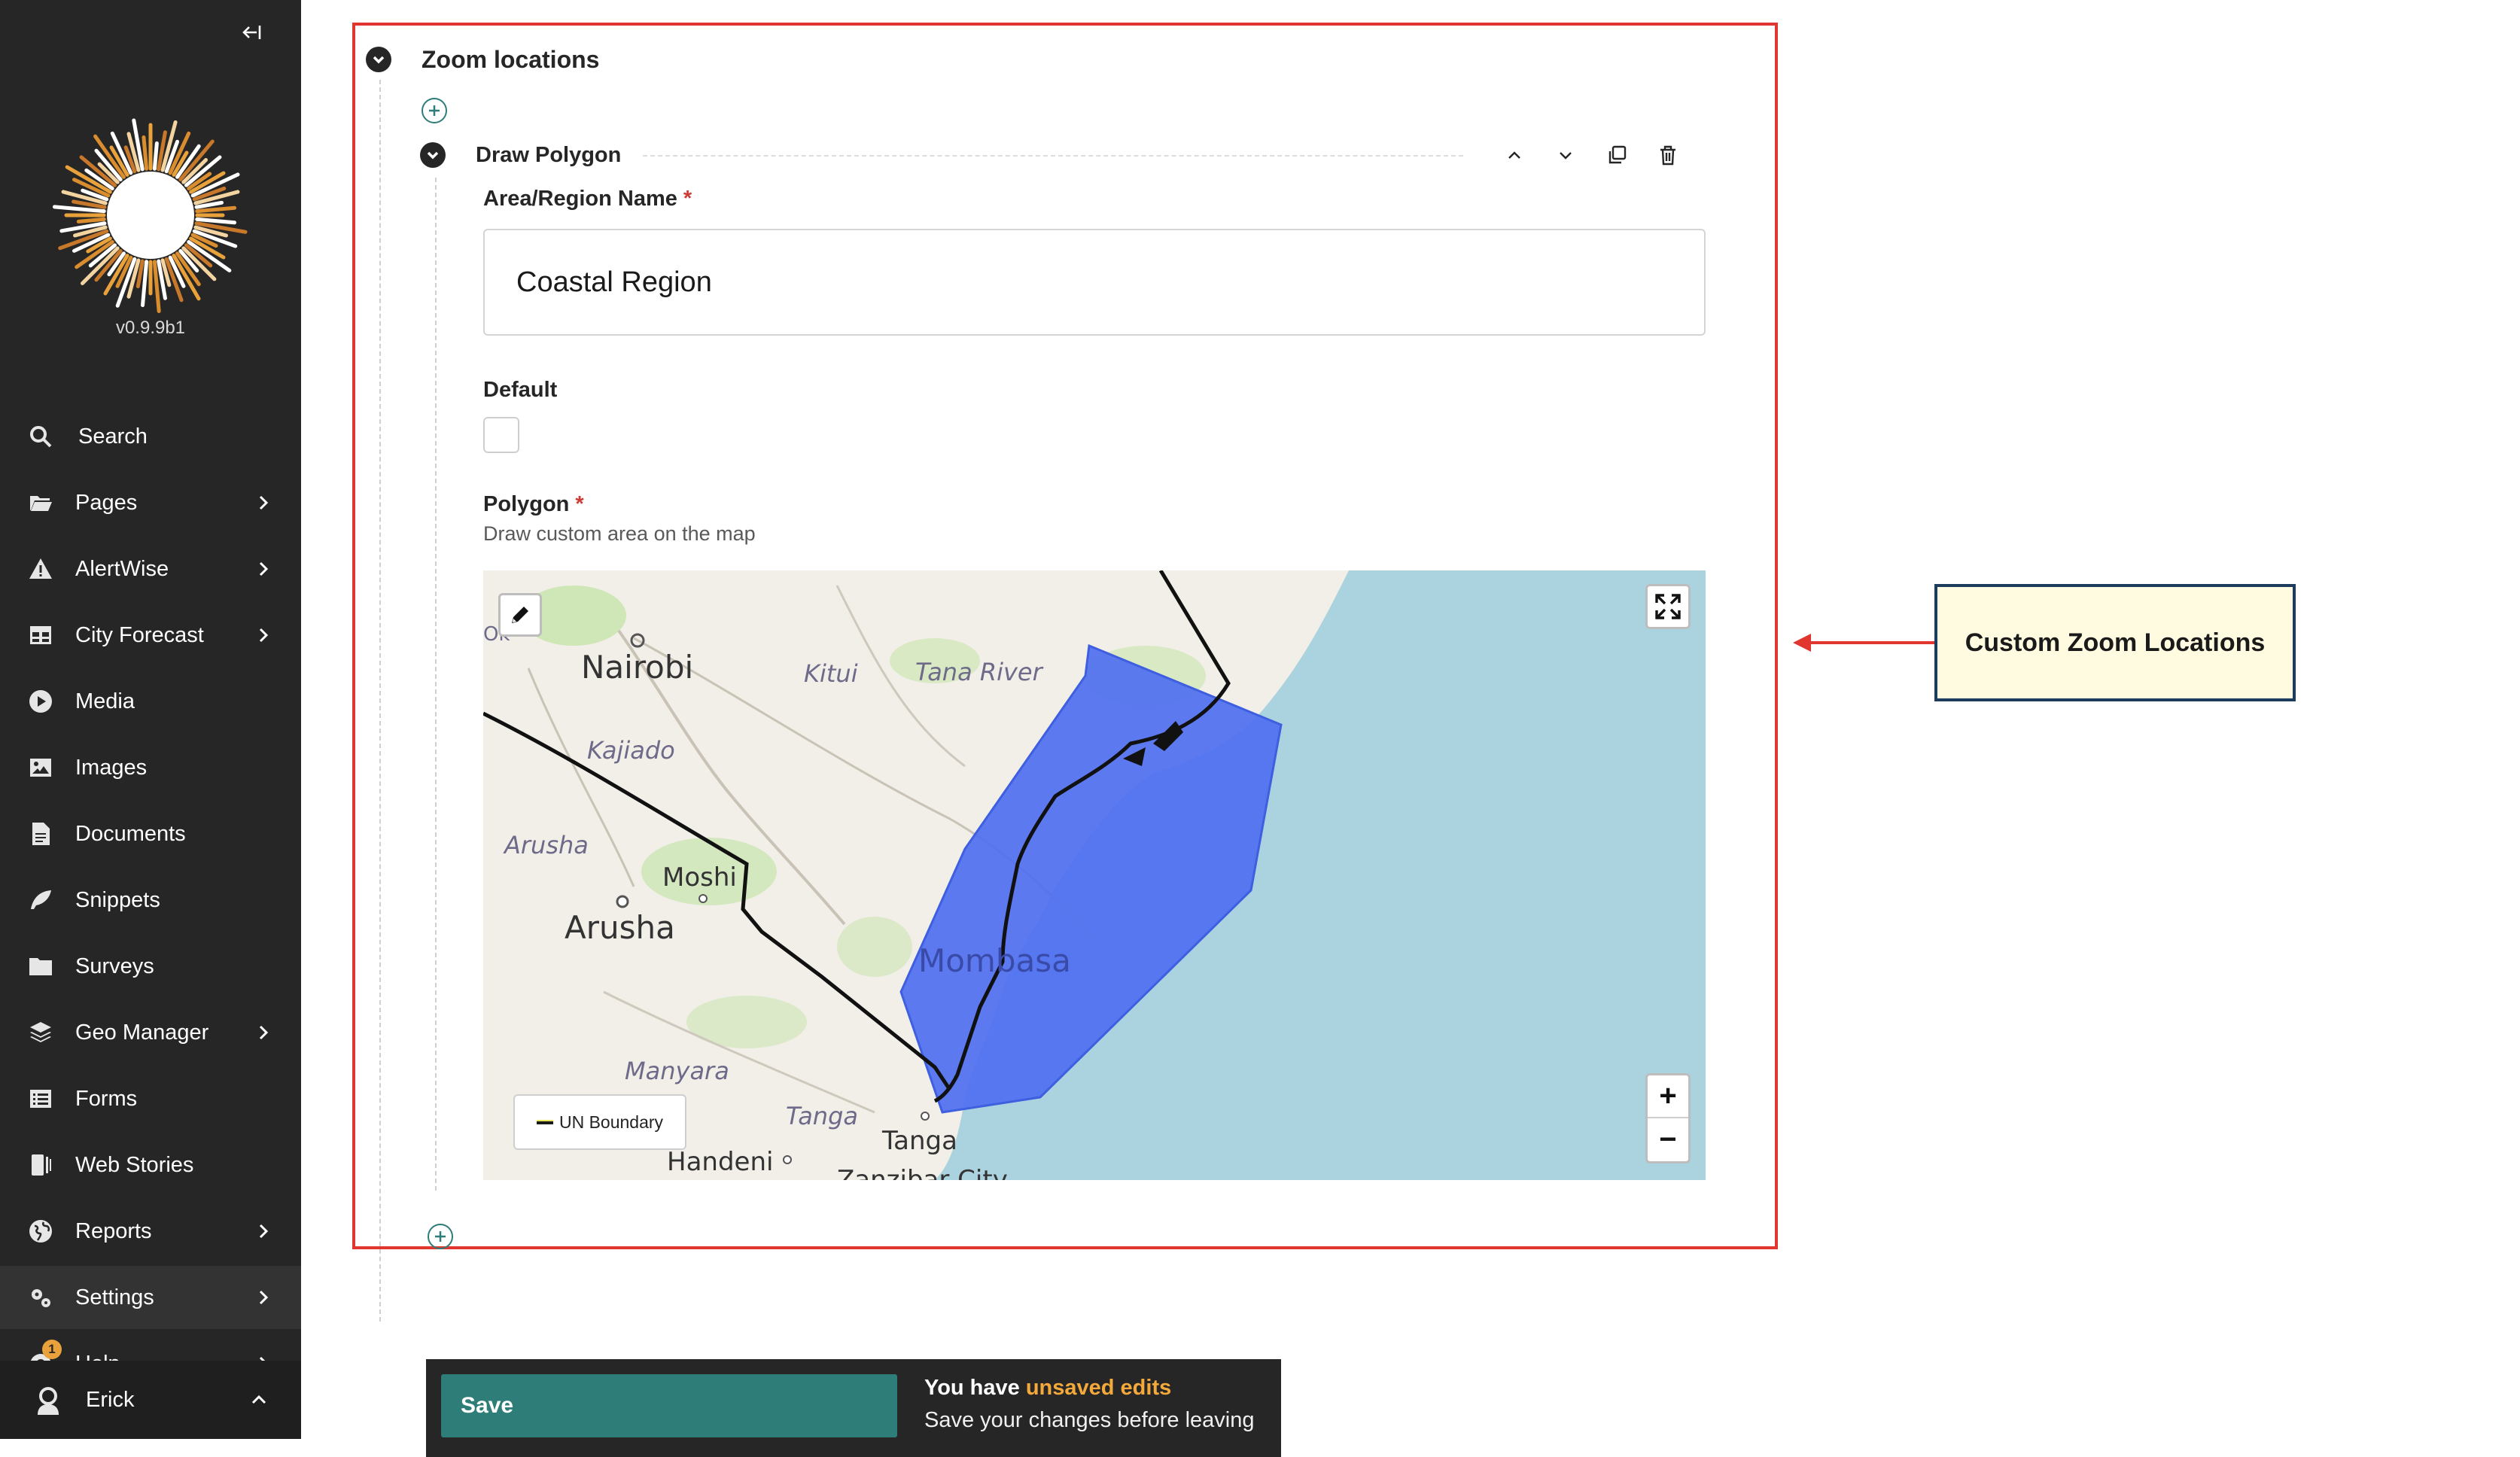 Image resolution: width=2520 pixels, height=1457 pixels. I want to click on sidebar-item-label: Forms, so click(106, 1098).